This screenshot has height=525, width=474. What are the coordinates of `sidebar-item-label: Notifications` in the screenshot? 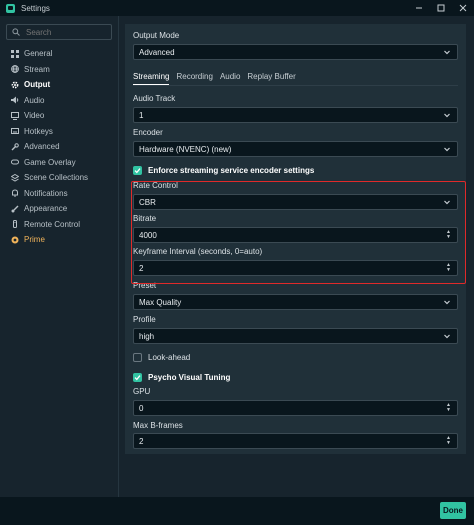 It's located at (46, 193).